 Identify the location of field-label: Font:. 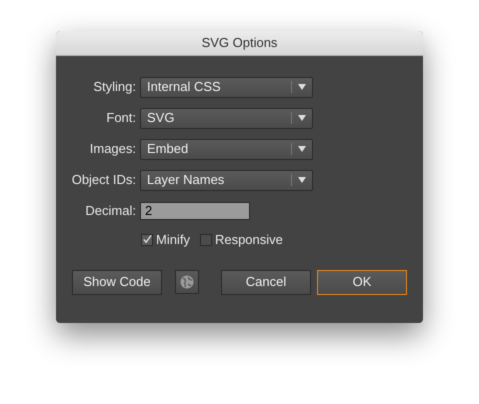
(120, 118).